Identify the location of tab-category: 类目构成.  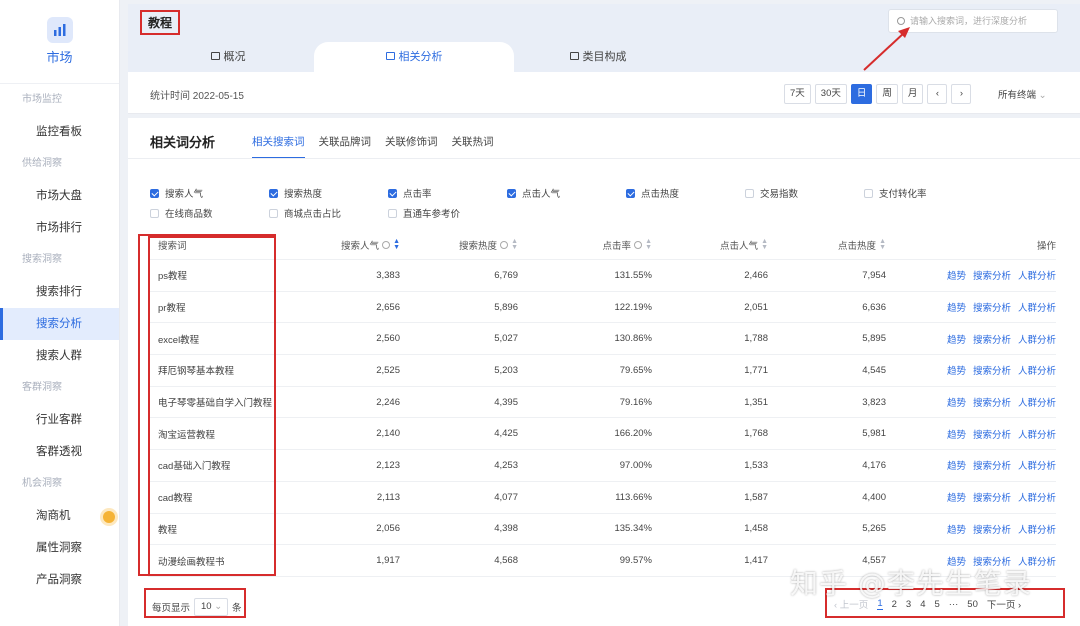
(598, 57).